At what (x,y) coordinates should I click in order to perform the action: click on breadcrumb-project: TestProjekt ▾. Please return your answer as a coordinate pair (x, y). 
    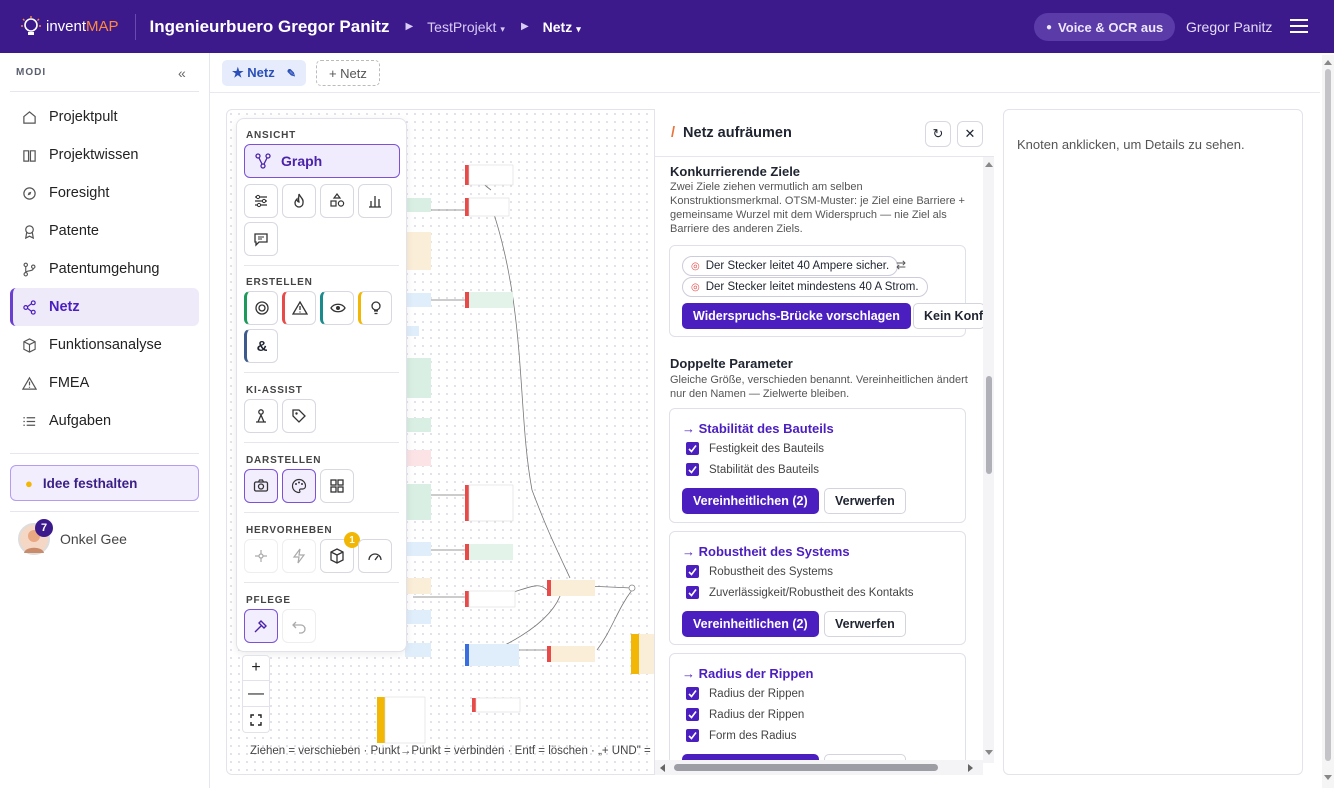
    Looking at the image, I should click on (466, 27).